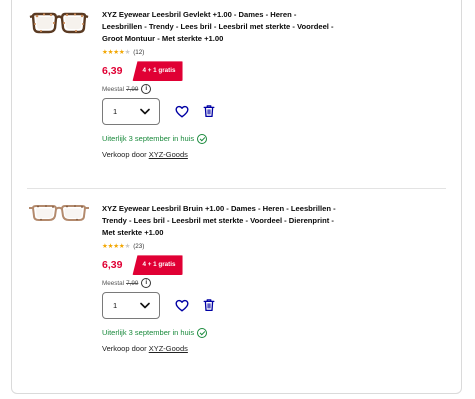 The height and width of the screenshot is (399, 475). I want to click on item-divider, so click(236, 188).